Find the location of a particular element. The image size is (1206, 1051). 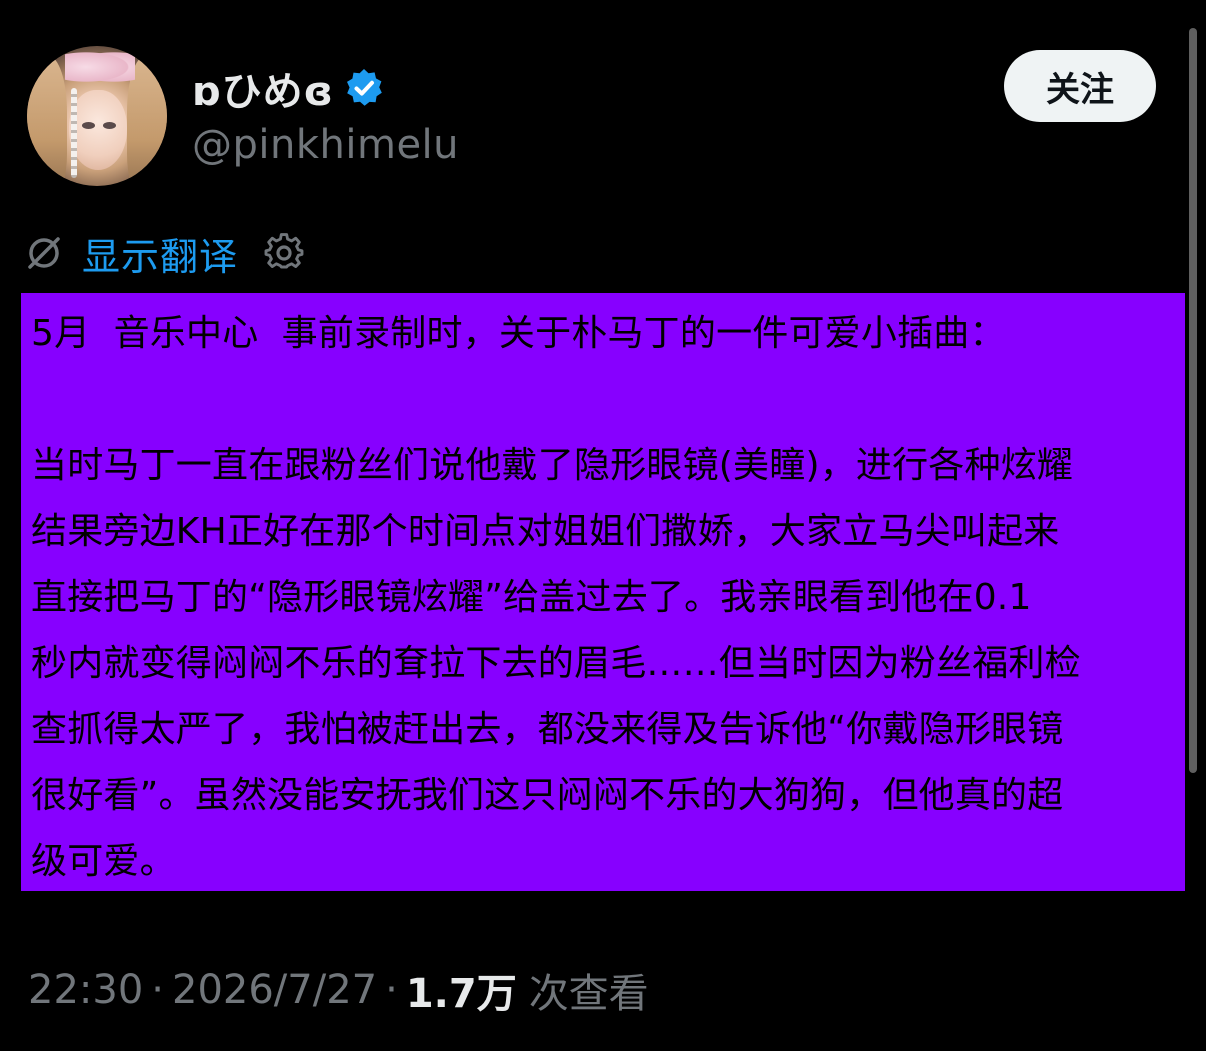

tweet-line: 级可爱。 is located at coordinates (103, 861).